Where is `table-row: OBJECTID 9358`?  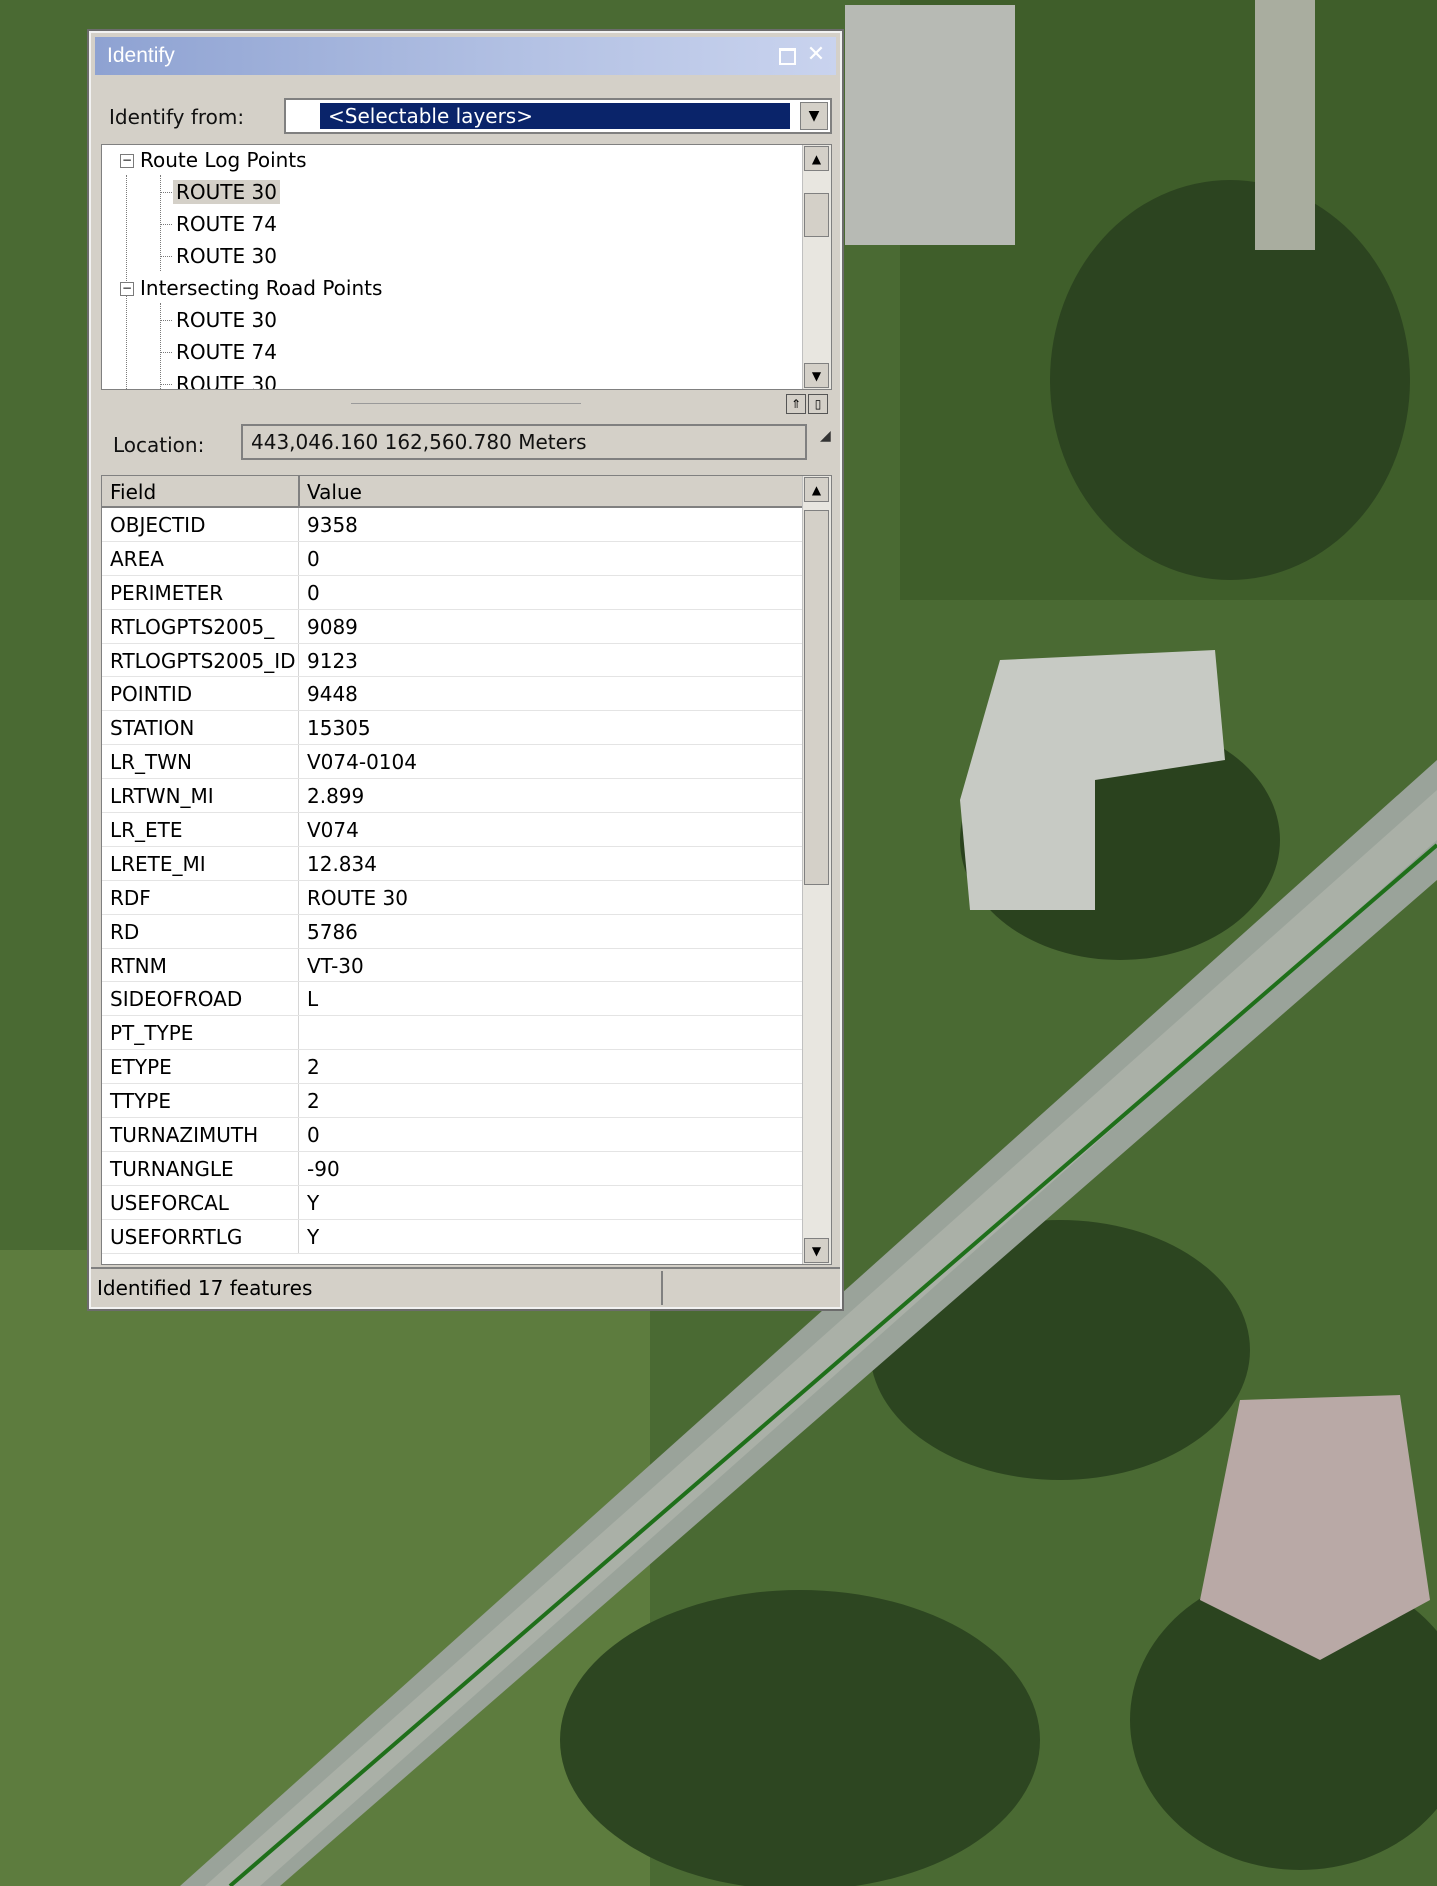
table-row: OBJECTID 9358 is located at coordinates (452, 525).